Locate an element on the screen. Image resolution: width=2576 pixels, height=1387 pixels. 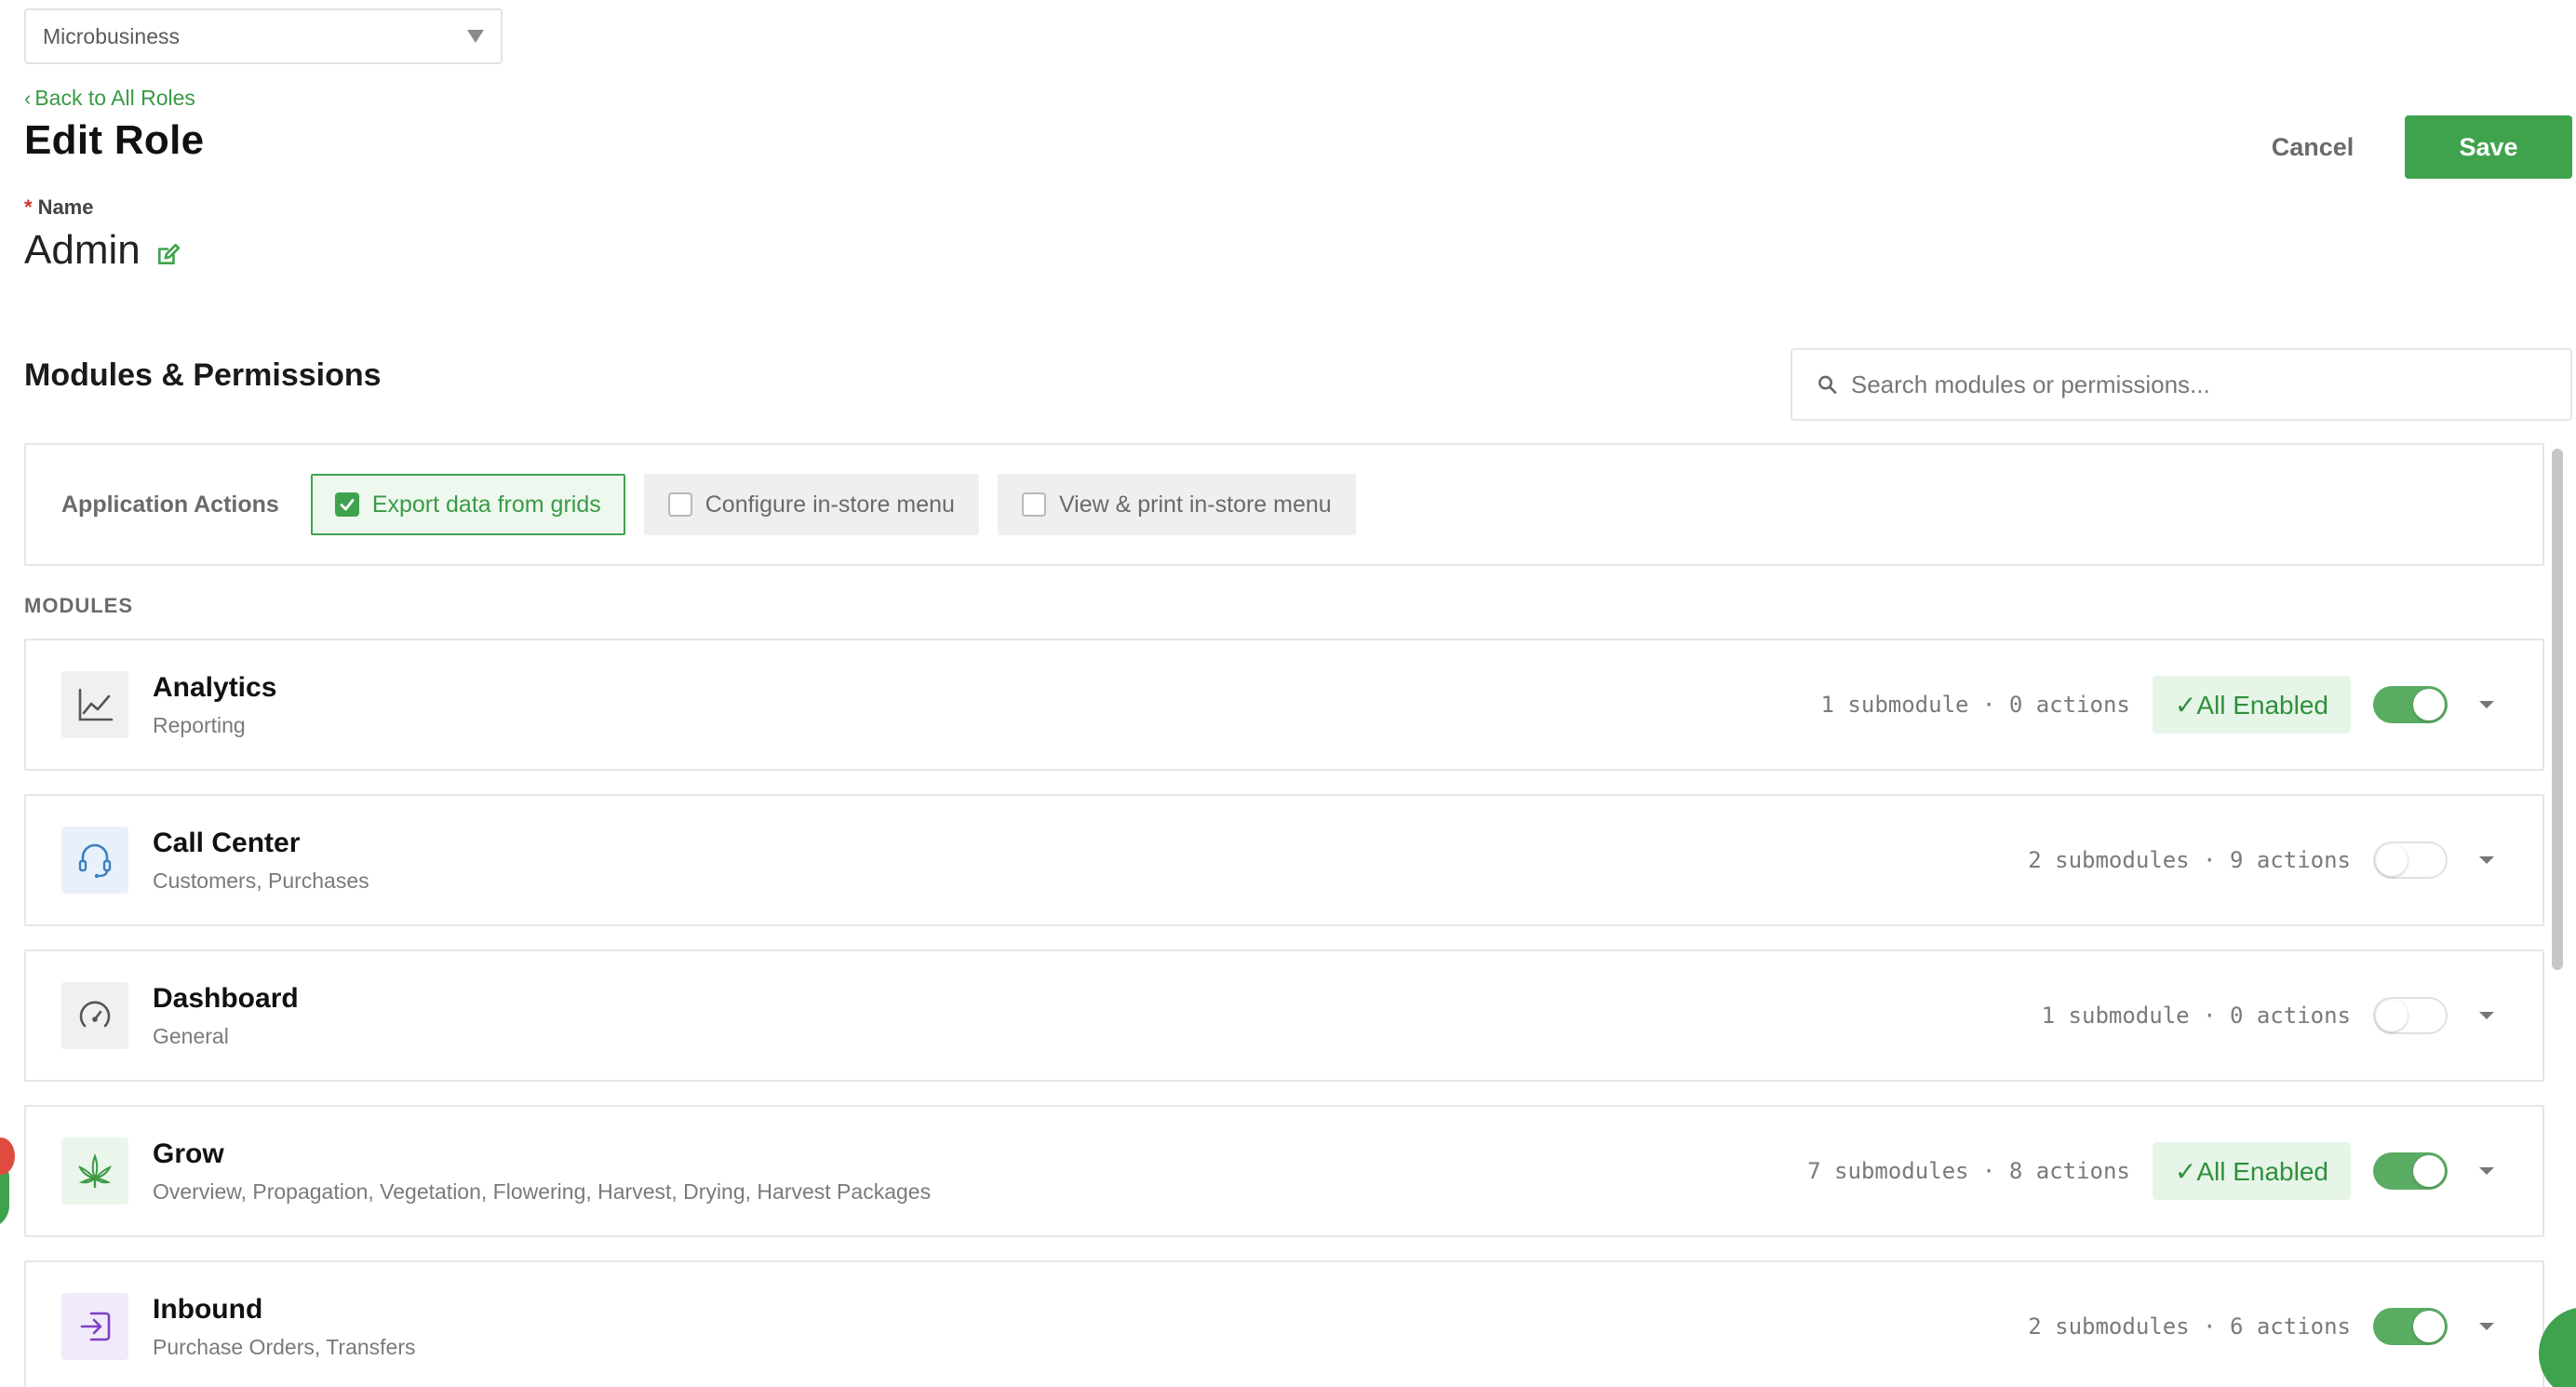
module-count: 7 submodules · 8 actions is located at coordinates (1968, 1171).